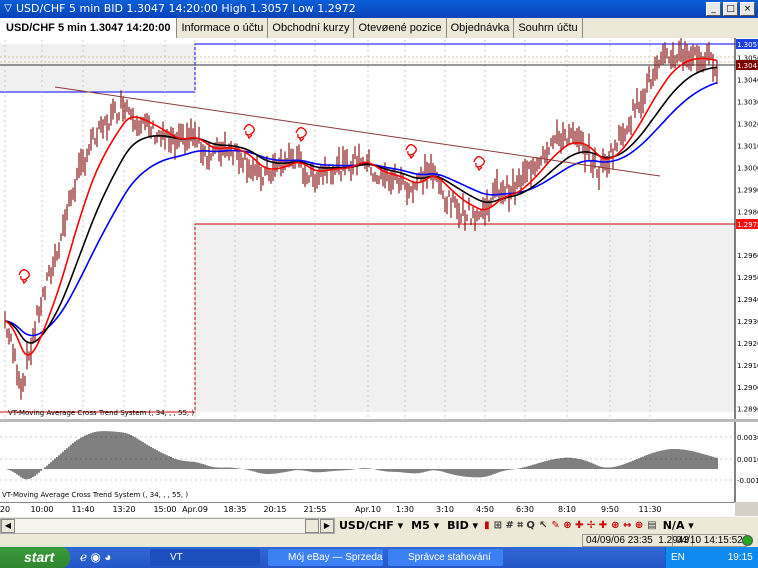  Describe the element at coordinates (445, 557) in the screenshot. I see `taskbar-item-downloads: Správce stahování` at that location.